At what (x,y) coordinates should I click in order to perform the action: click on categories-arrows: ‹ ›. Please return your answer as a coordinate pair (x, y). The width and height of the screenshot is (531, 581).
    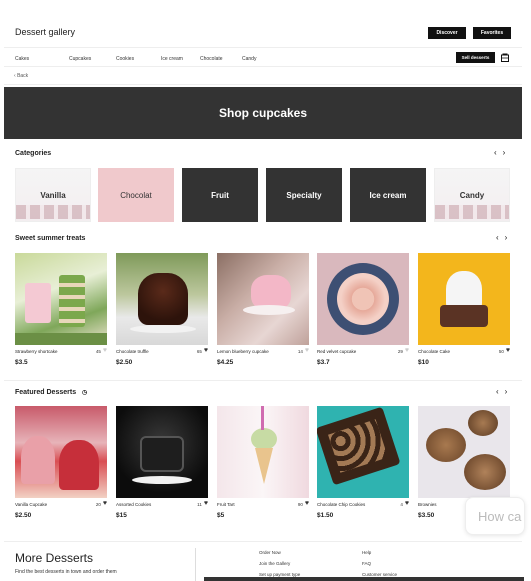
    Looking at the image, I should click on (496, 152).